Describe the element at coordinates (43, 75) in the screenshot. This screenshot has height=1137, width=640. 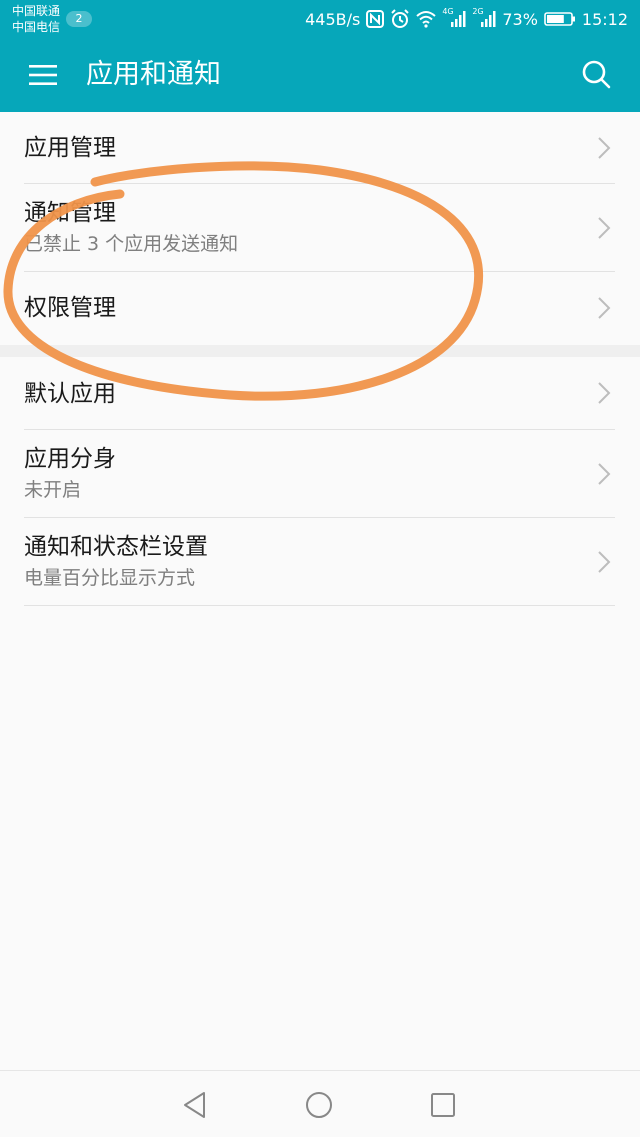
I see `menu-icon` at that location.